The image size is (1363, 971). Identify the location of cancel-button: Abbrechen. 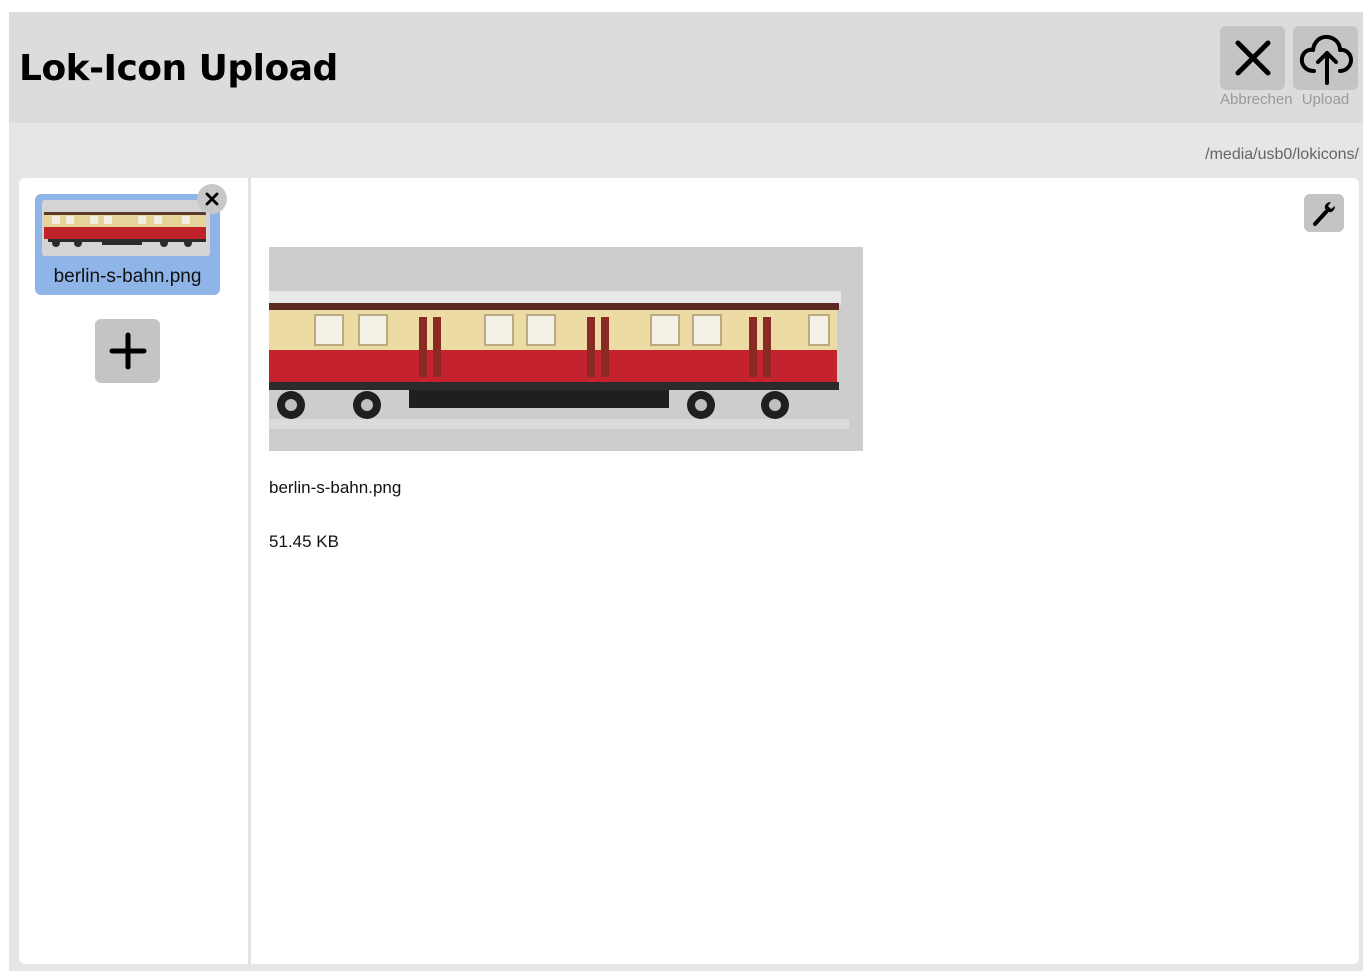
(1256, 67).